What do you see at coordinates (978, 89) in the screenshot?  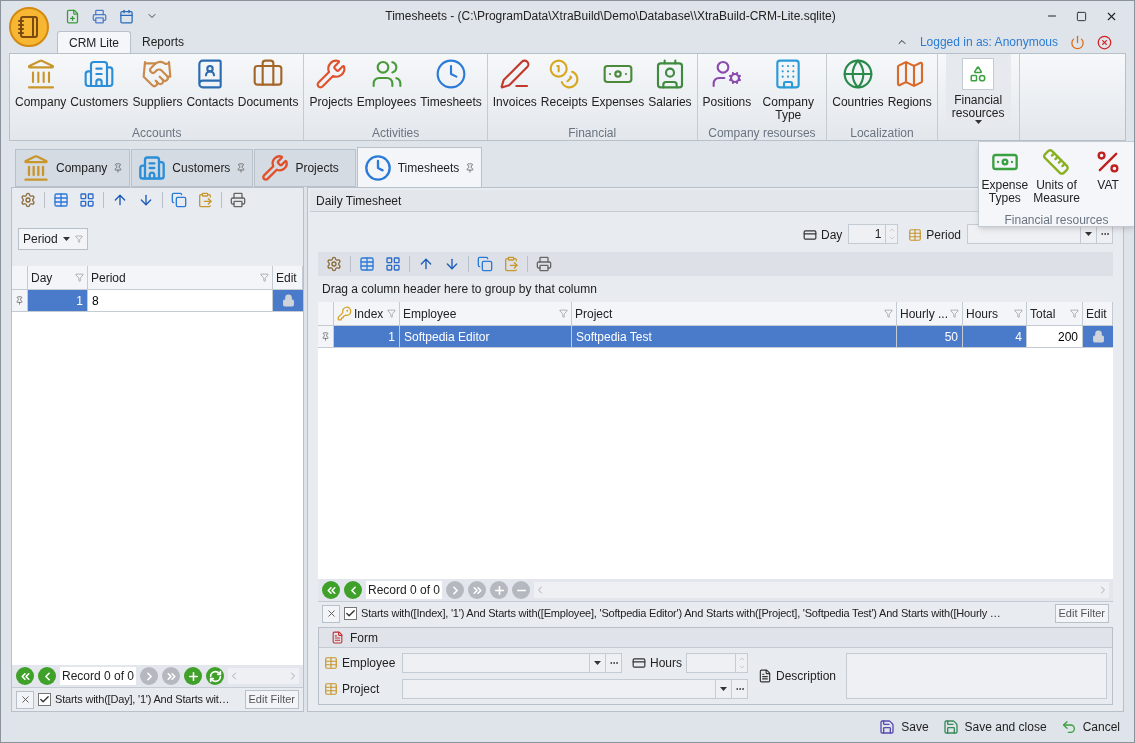 I see `financial-resources-button: Financial resources` at bounding box center [978, 89].